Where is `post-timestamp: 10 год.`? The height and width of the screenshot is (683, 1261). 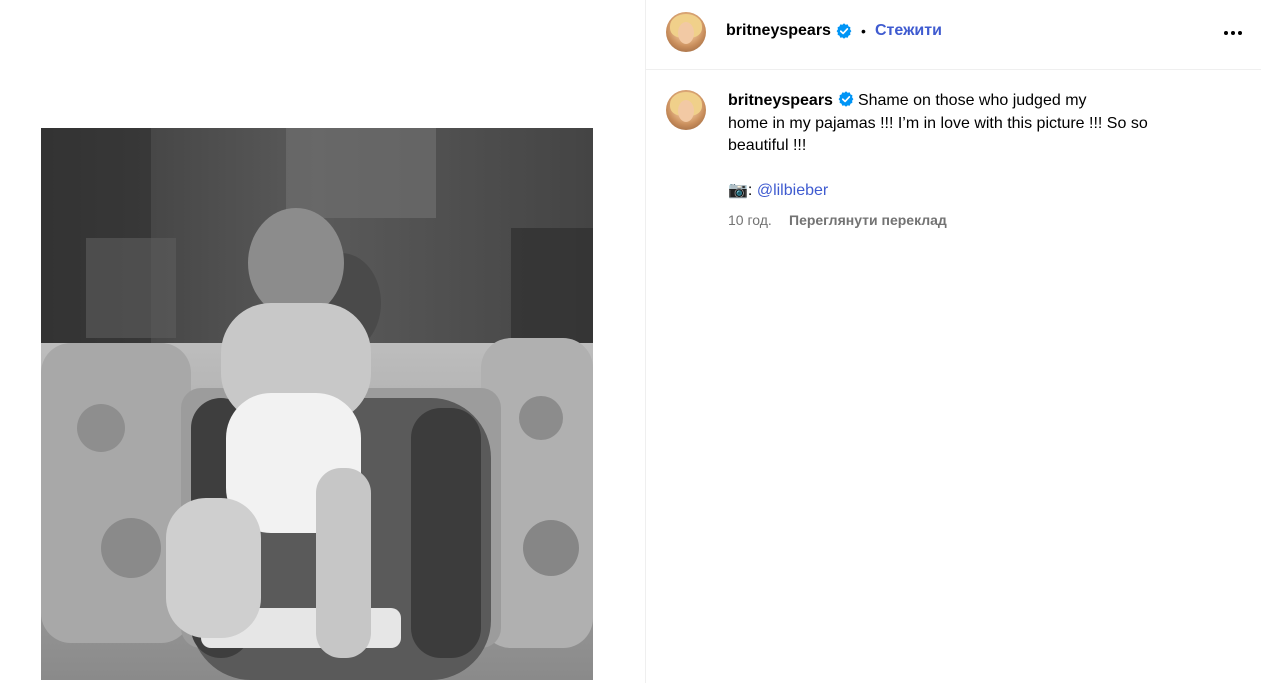 post-timestamp: 10 год. is located at coordinates (750, 220).